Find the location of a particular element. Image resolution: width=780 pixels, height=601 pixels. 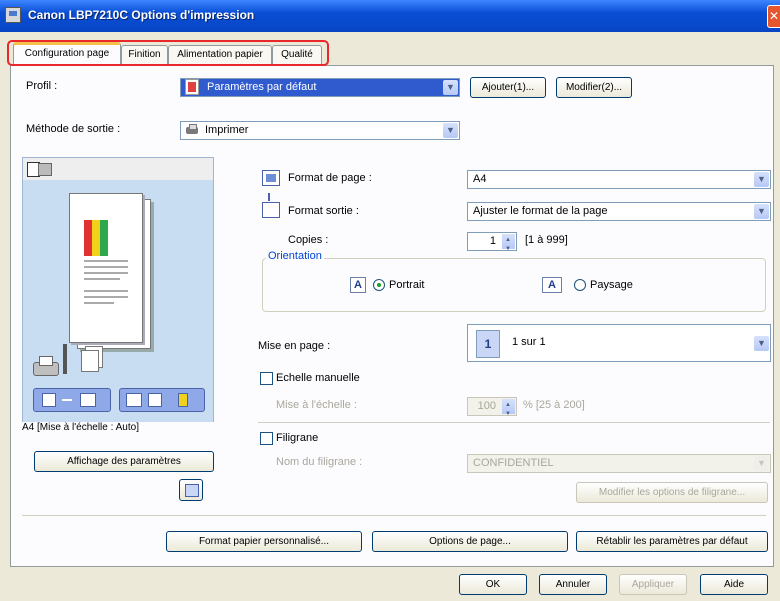

layout-value: 1 sur 1 is located at coordinates (529, 342).